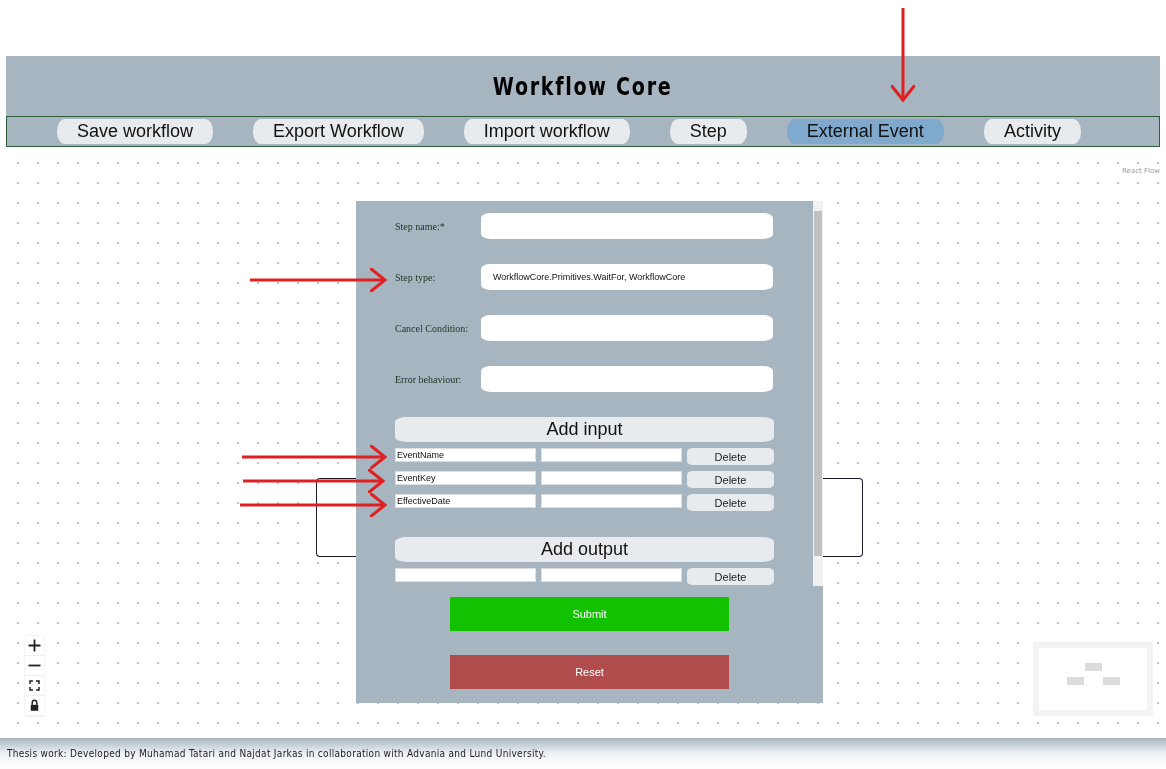  I want to click on reset-button: Reset, so click(589, 672).